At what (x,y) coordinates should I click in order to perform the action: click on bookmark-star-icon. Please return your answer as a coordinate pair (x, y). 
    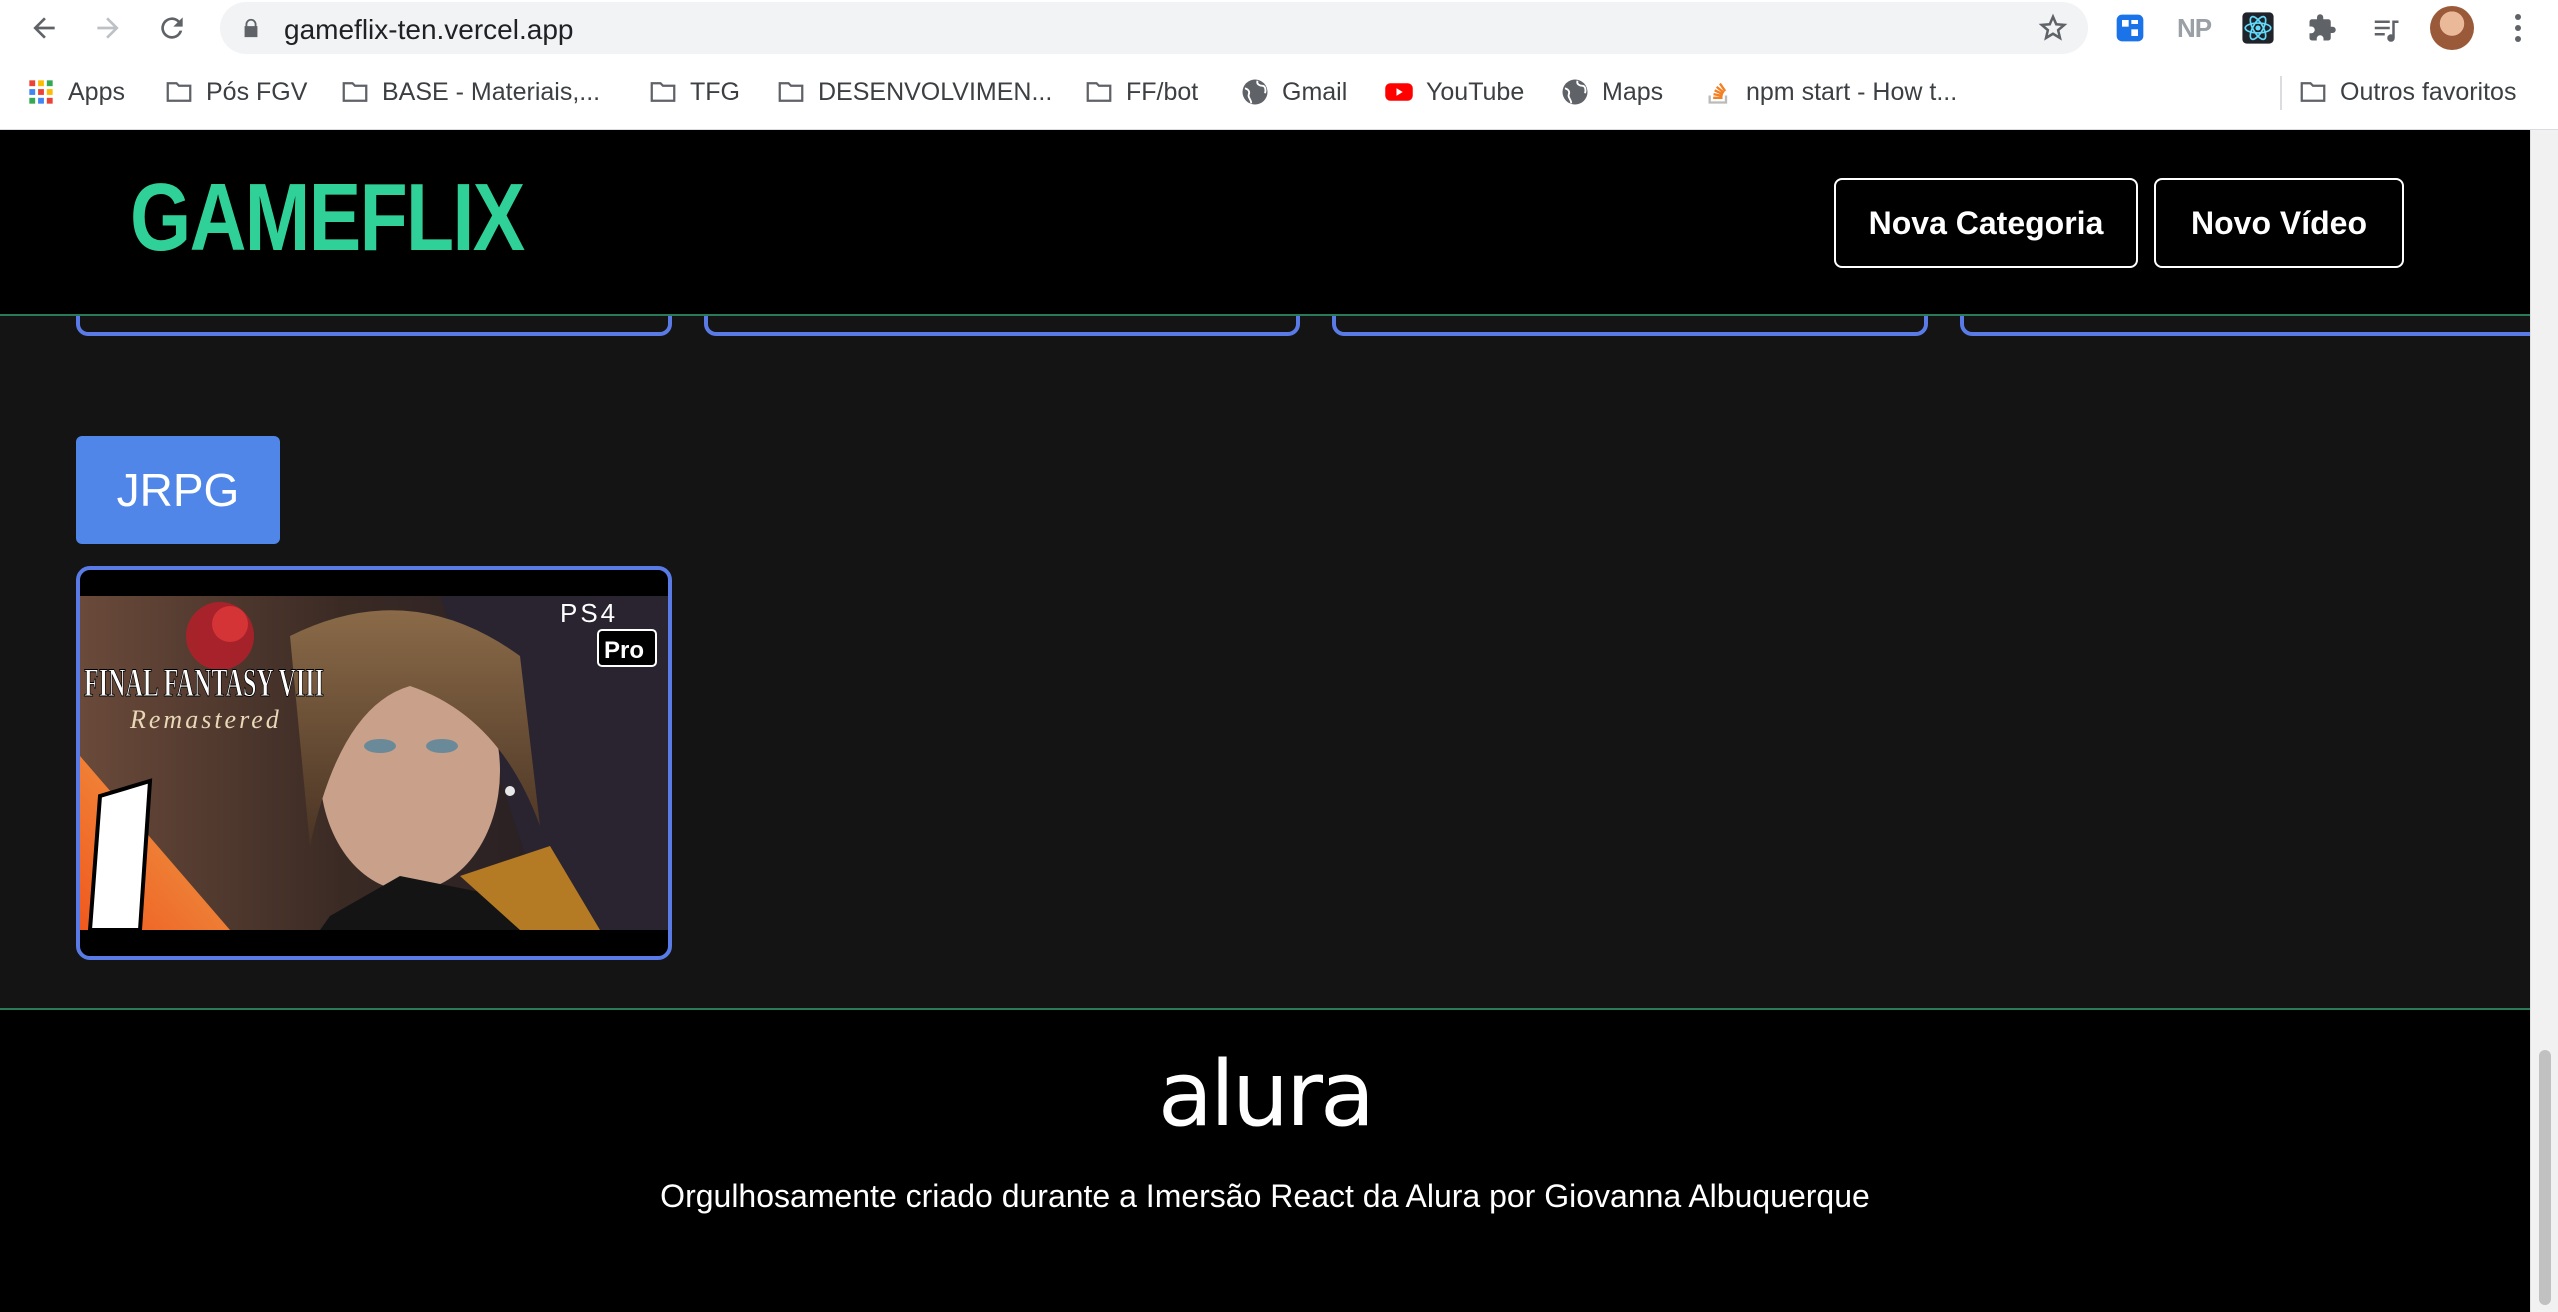
    Looking at the image, I should click on (2053, 28).